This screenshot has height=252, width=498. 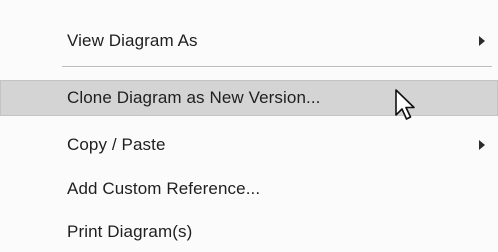 I want to click on menu-item-view-diagram-as: View Diagram As, so click(x=249, y=41).